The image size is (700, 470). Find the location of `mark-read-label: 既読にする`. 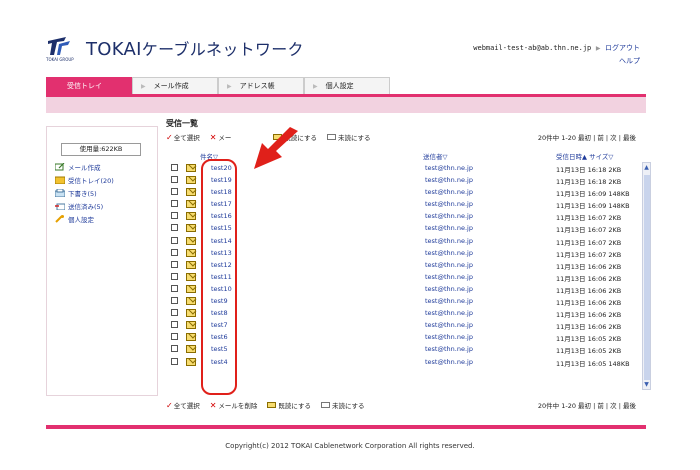

mark-read-label: 既読にする is located at coordinates (294, 406).